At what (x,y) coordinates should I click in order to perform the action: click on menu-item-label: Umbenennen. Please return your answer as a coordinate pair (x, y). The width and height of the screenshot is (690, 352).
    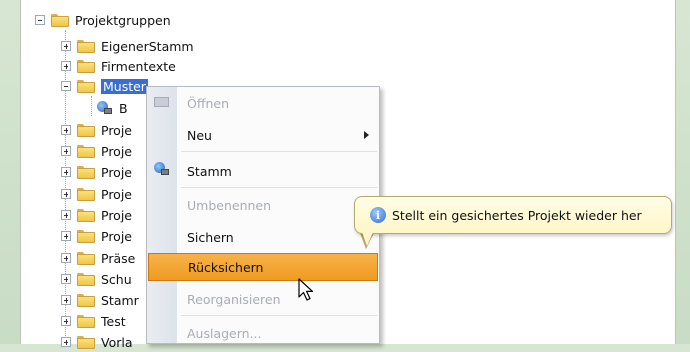
    Looking at the image, I should click on (229, 205).